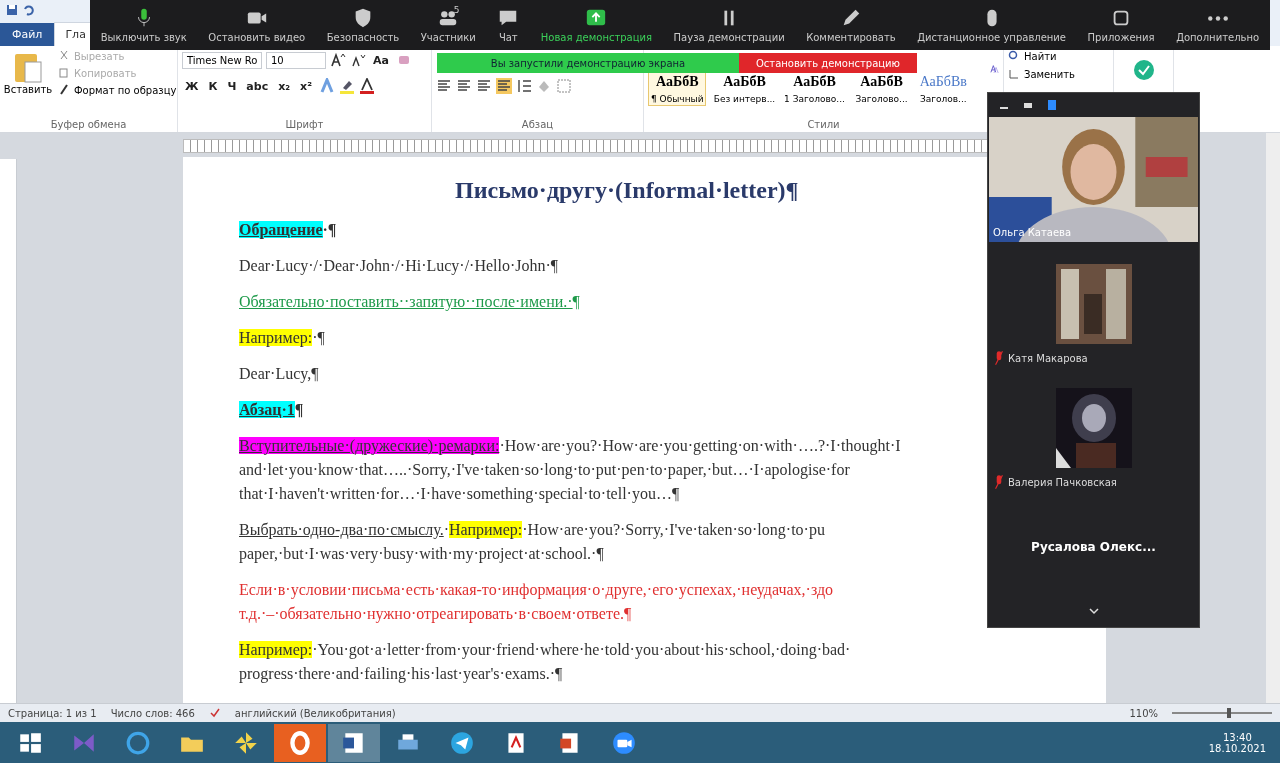  I want to click on group-label: Шрифт, so click(304, 125).